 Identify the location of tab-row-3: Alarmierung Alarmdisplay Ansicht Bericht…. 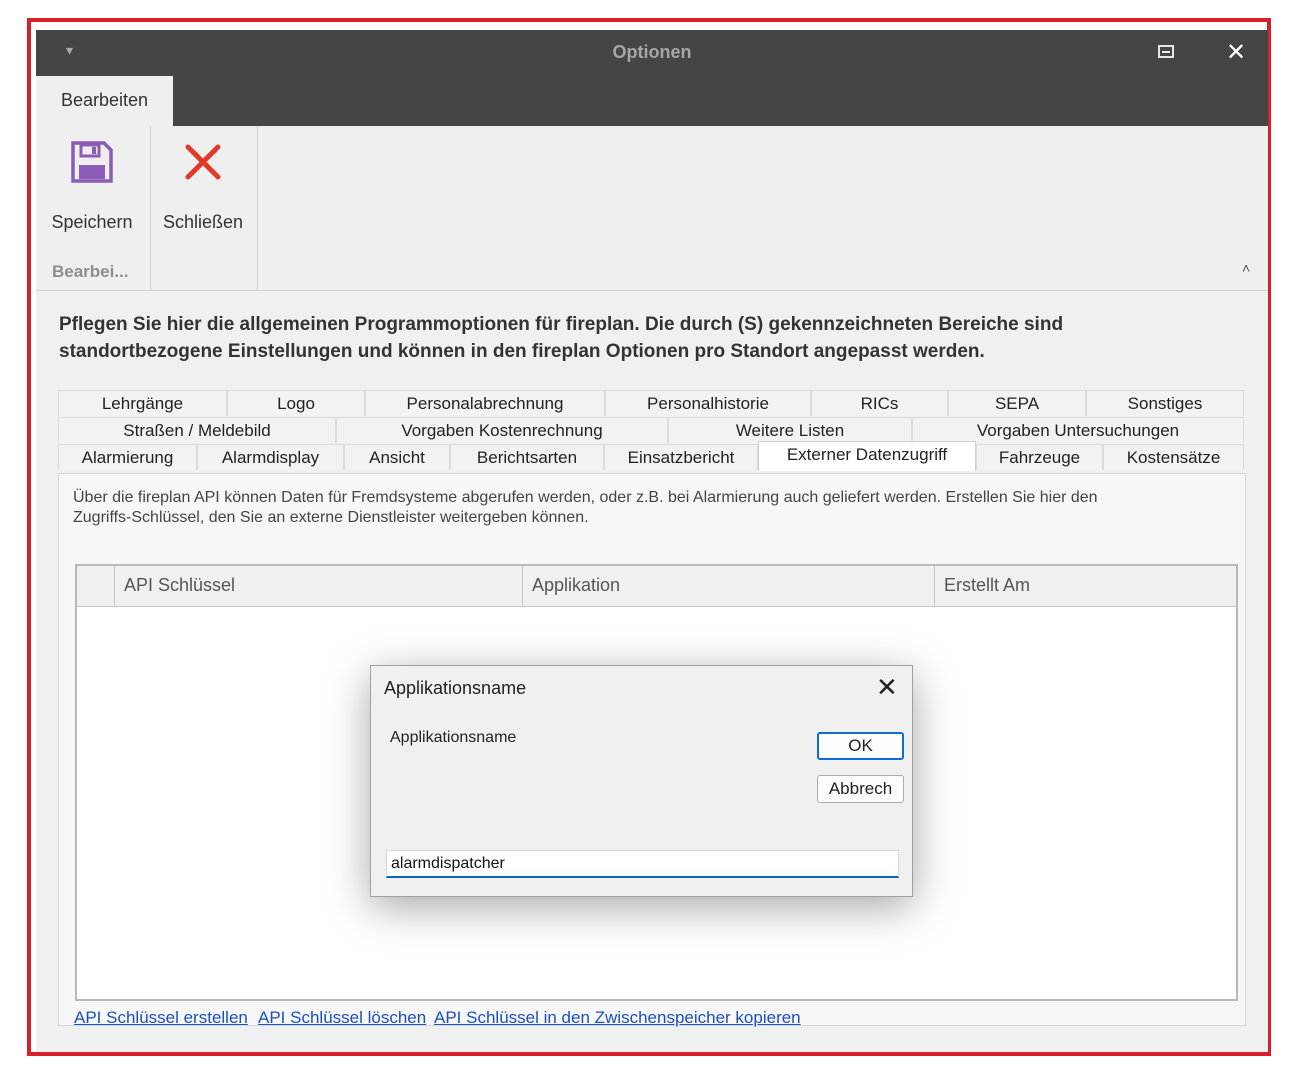
(651, 456).